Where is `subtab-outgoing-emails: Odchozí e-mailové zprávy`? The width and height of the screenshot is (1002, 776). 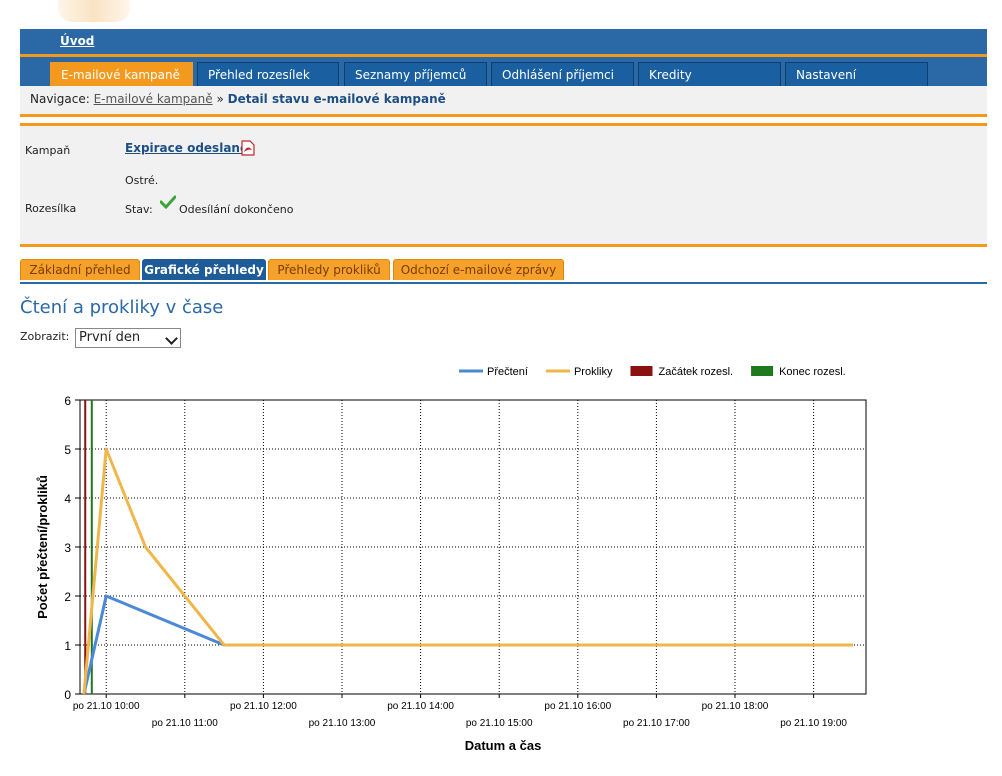 subtab-outgoing-emails: Odchozí e-mailové zprávy is located at coordinates (478, 269).